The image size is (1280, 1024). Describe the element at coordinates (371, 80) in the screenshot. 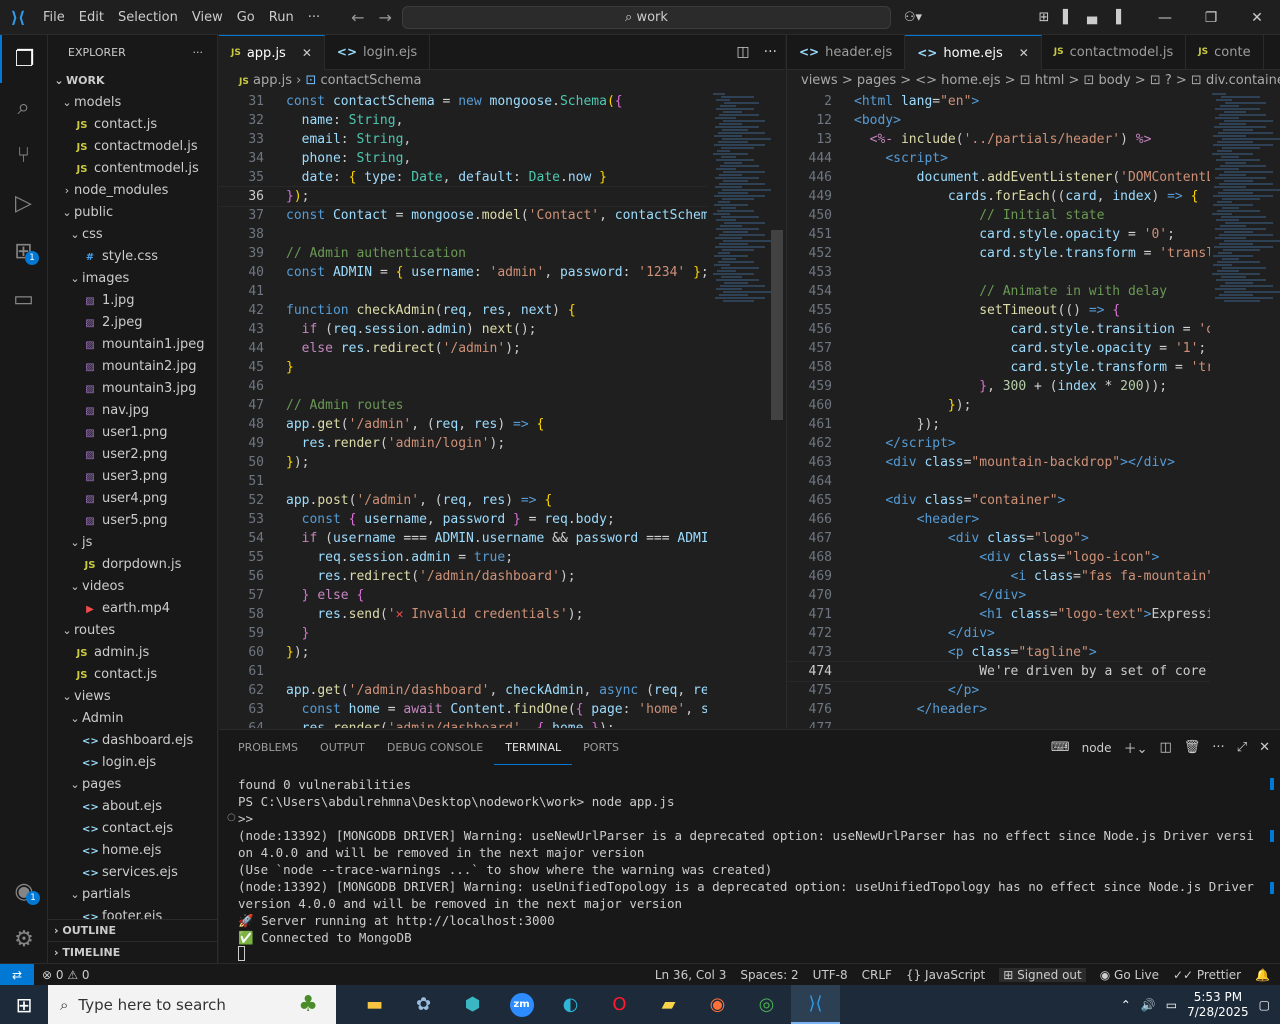

I see `breadcrumb-symbol: contactSchema` at that location.